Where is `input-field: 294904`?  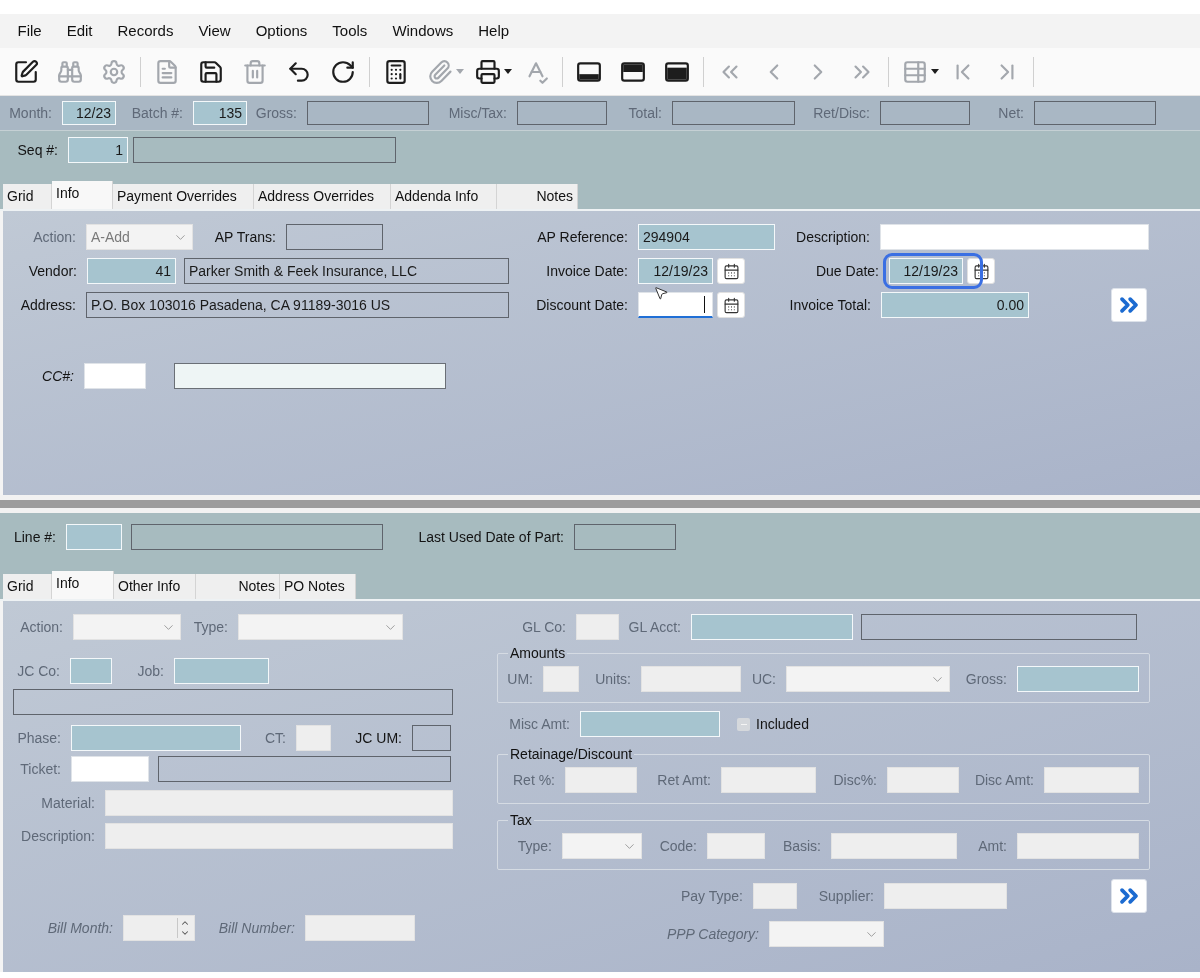 input-field: 294904 is located at coordinates (706, 237).